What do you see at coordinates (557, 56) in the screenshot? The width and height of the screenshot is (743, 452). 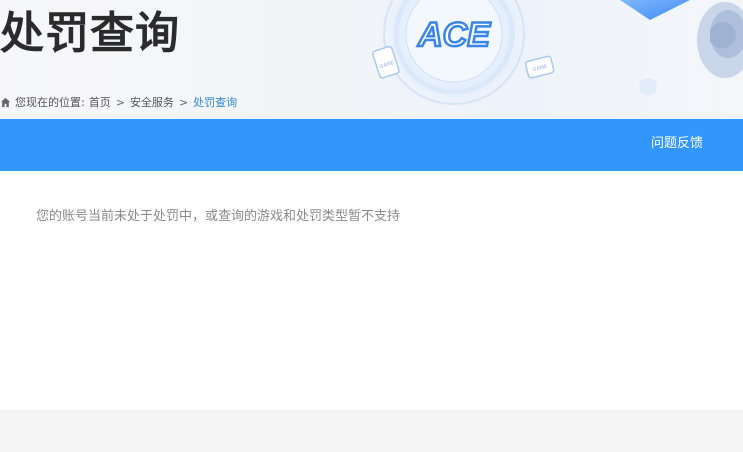 I see `hero-illustration: ACE GAME GAME` at bounding box center [557, 56].